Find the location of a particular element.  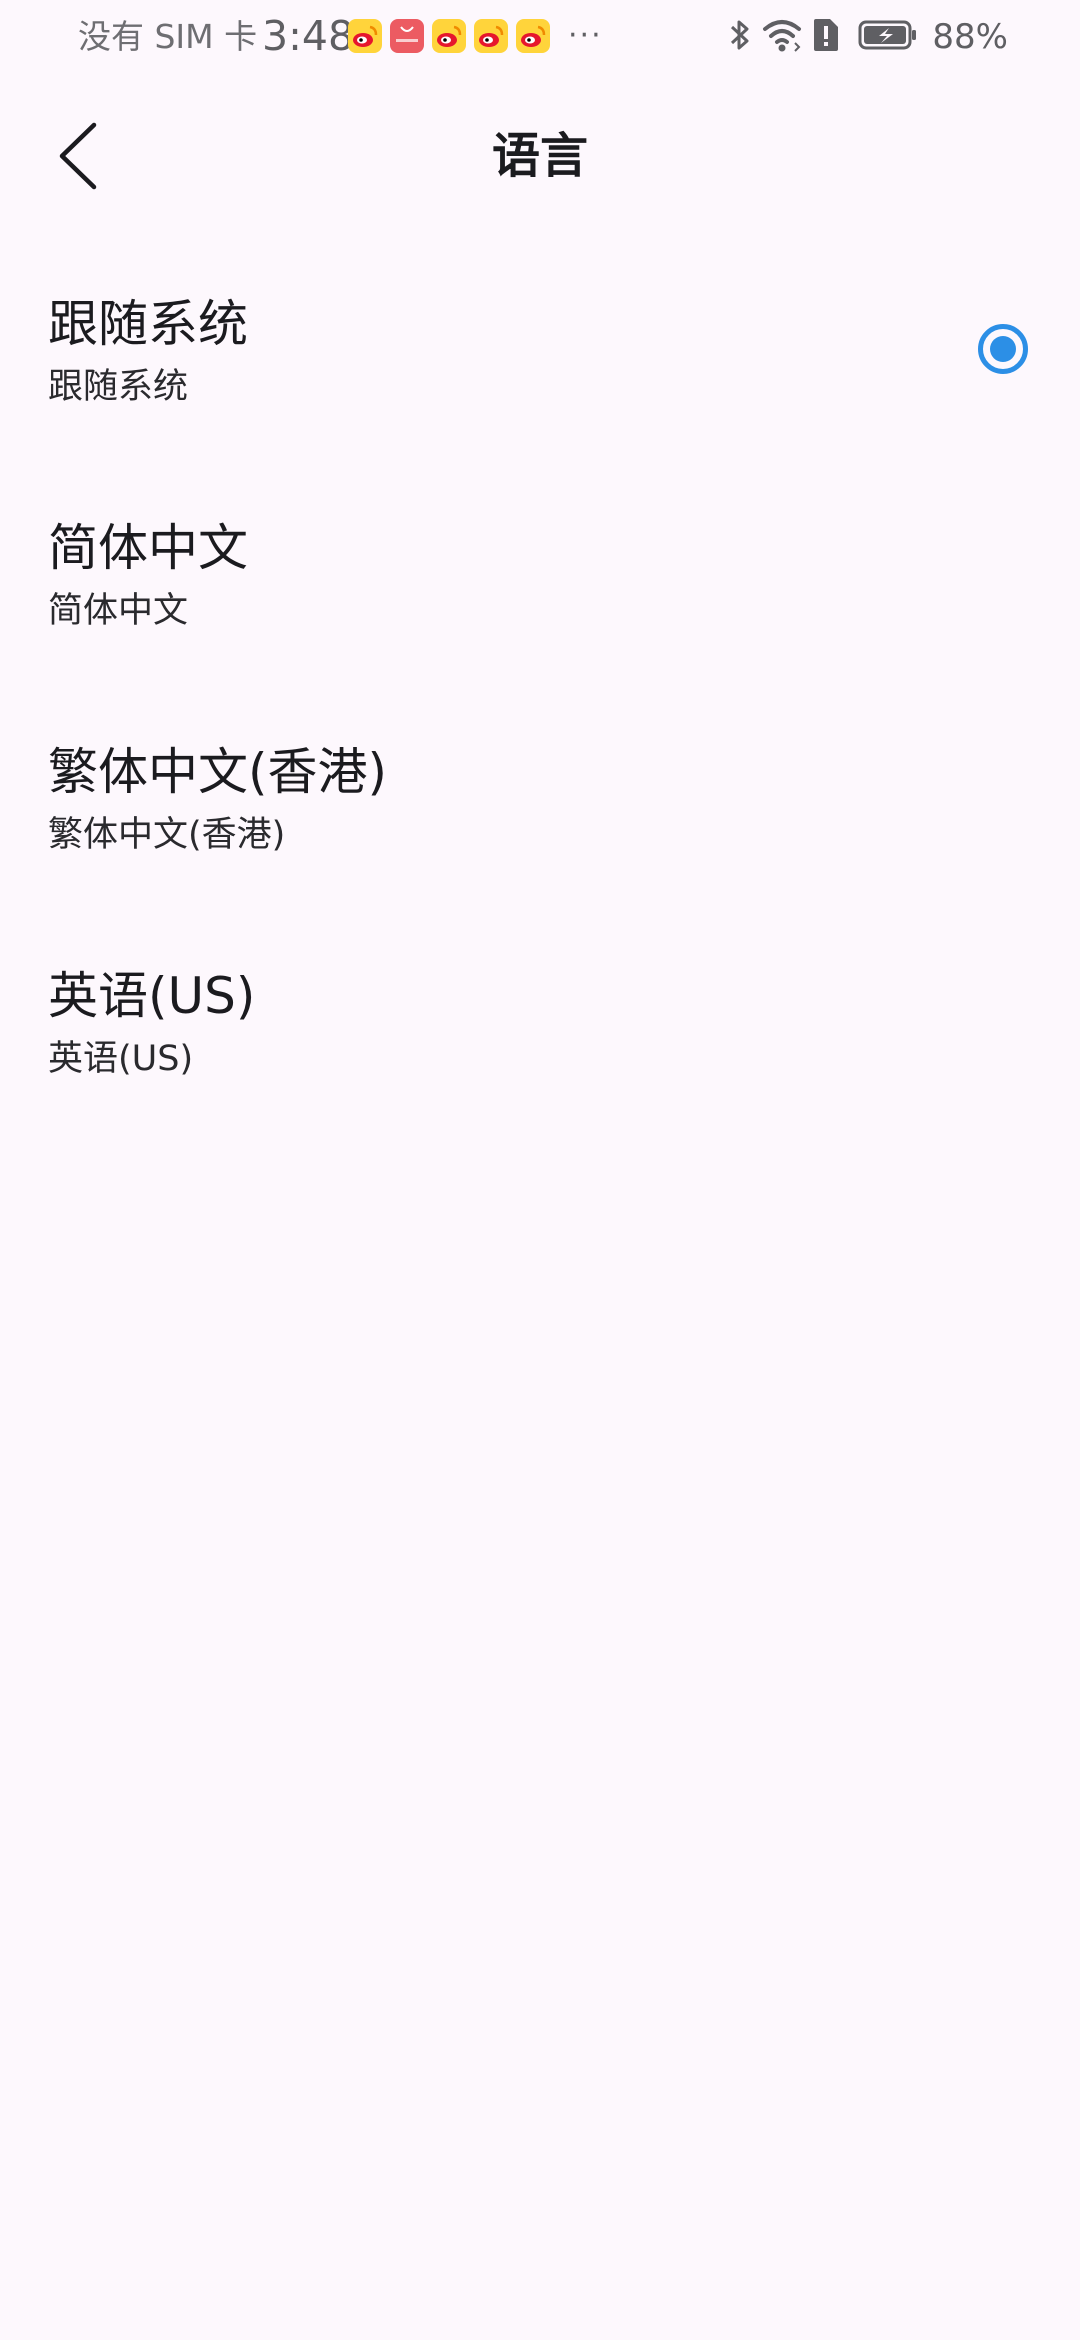

language-subtitle: 简体中文 is located at coordinates (118, 611).